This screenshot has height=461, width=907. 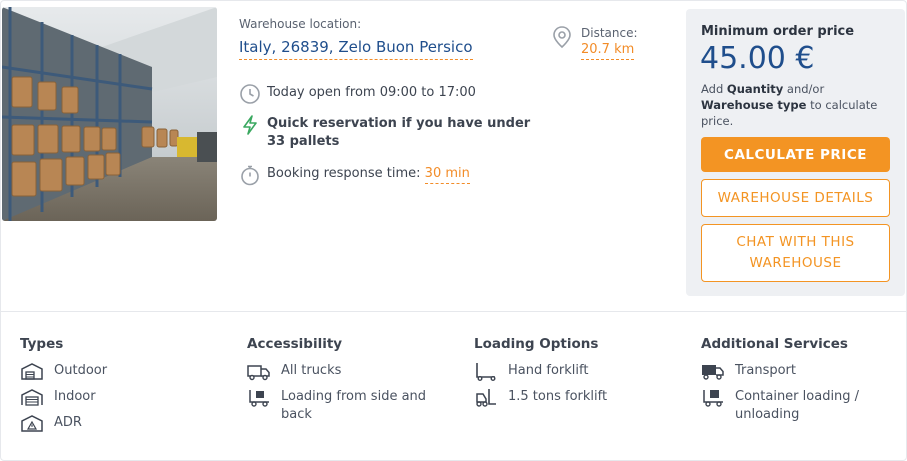 What do you see at coordinates (447, 175) in the screenshot?
I see `booking-response-value: 30 min` at bounding box center [447, 175].